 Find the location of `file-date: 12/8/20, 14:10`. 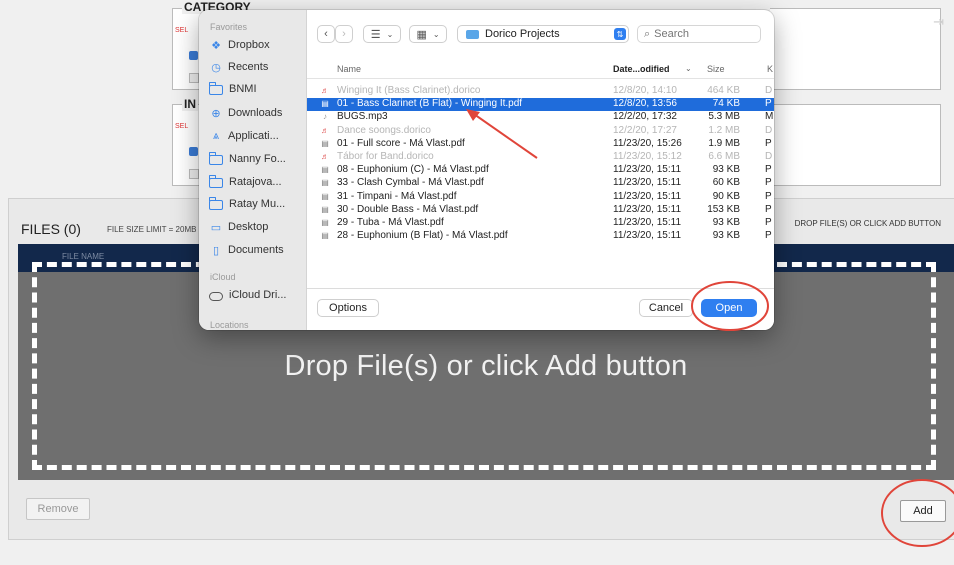

file-date: 12/8/20, 14:10 is located at coordinates (645, 90).